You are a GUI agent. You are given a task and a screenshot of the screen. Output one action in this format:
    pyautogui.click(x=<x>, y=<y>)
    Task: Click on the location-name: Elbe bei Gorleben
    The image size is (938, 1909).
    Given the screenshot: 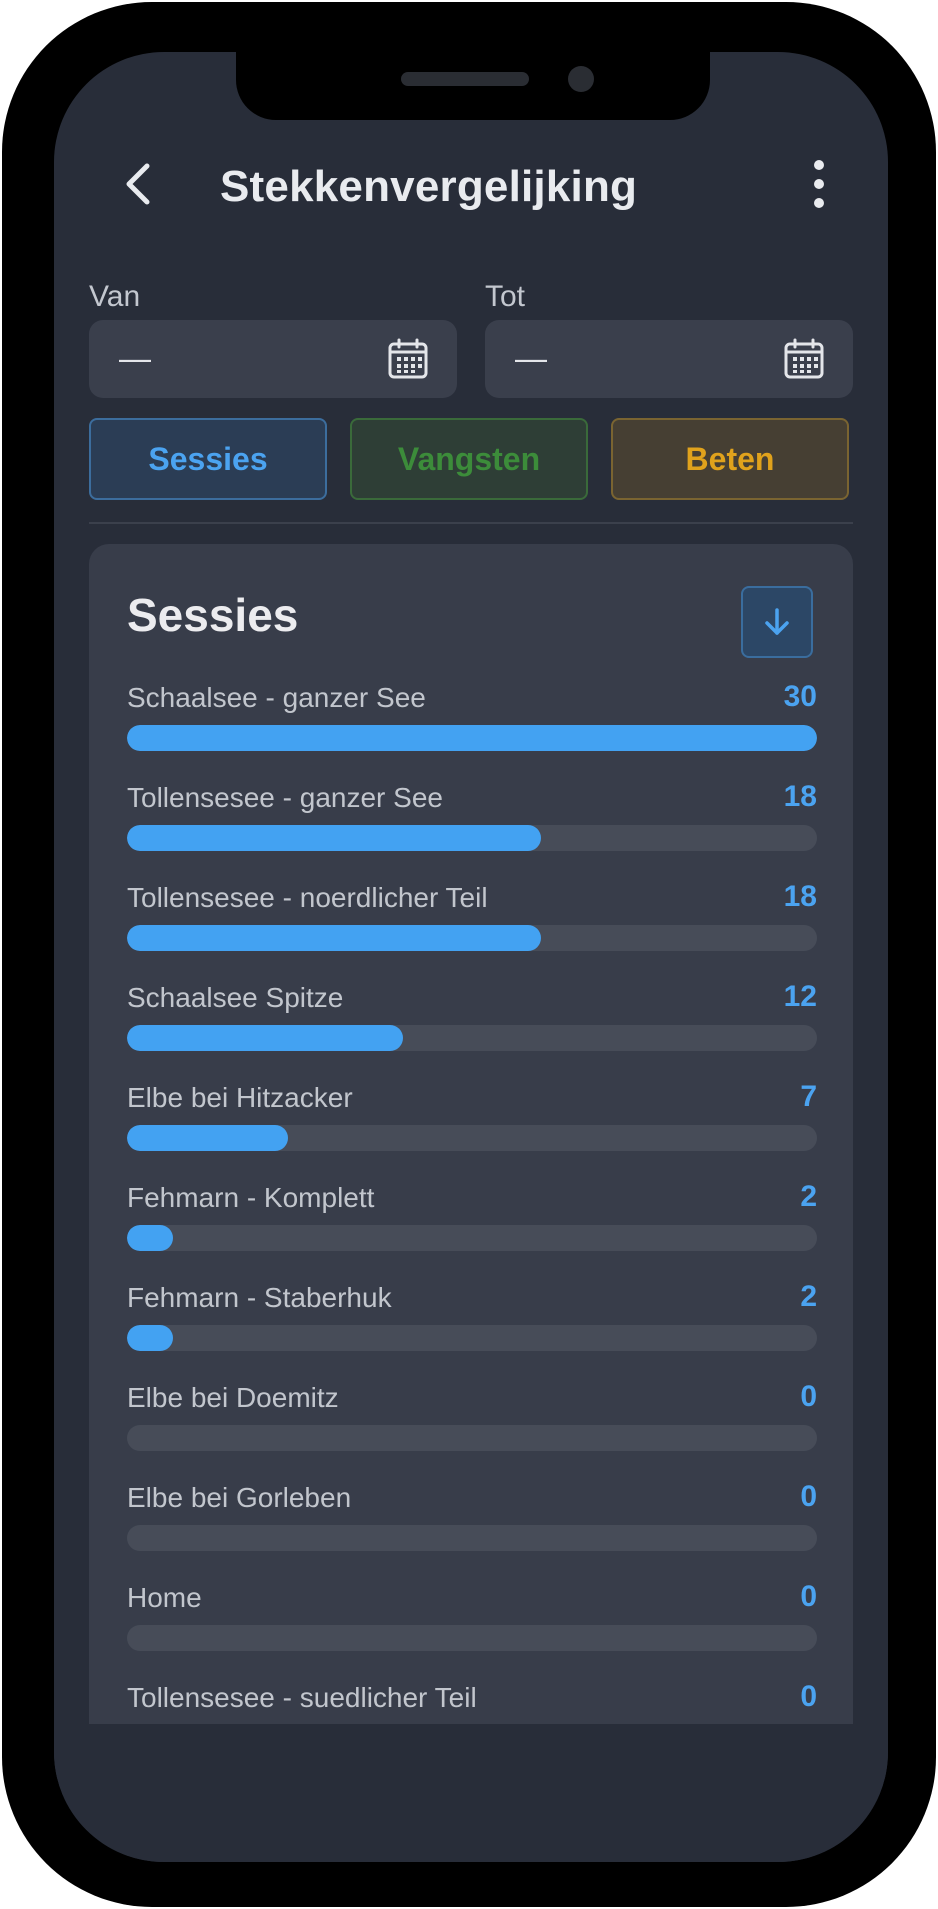 What is the action you would take?
    pyautogui.click(x=239, y=1497)
    